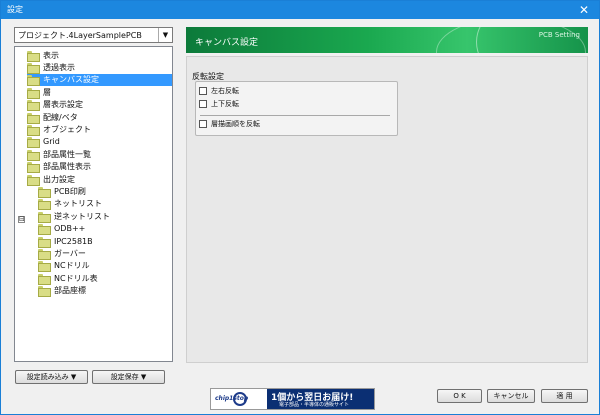 This screenshot has height=415, width=600. What do you see at coordinates (67, 167) in the screenshot?
I see `tree-item-label: 部品属性表示` at bounding box center [67, 167].